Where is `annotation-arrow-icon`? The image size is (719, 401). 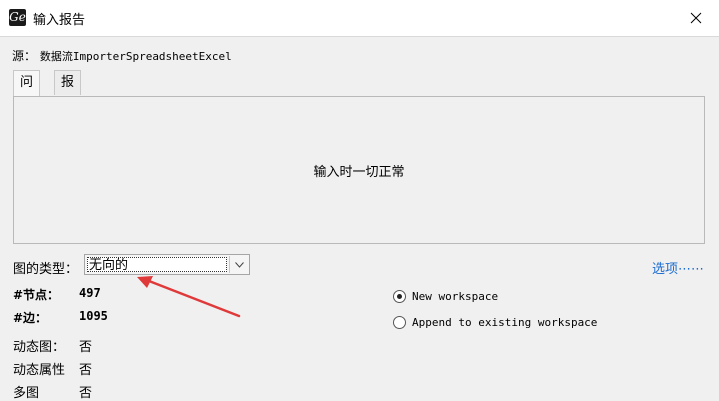 annotation-arrow-icon is located at coordinates (189, 297).